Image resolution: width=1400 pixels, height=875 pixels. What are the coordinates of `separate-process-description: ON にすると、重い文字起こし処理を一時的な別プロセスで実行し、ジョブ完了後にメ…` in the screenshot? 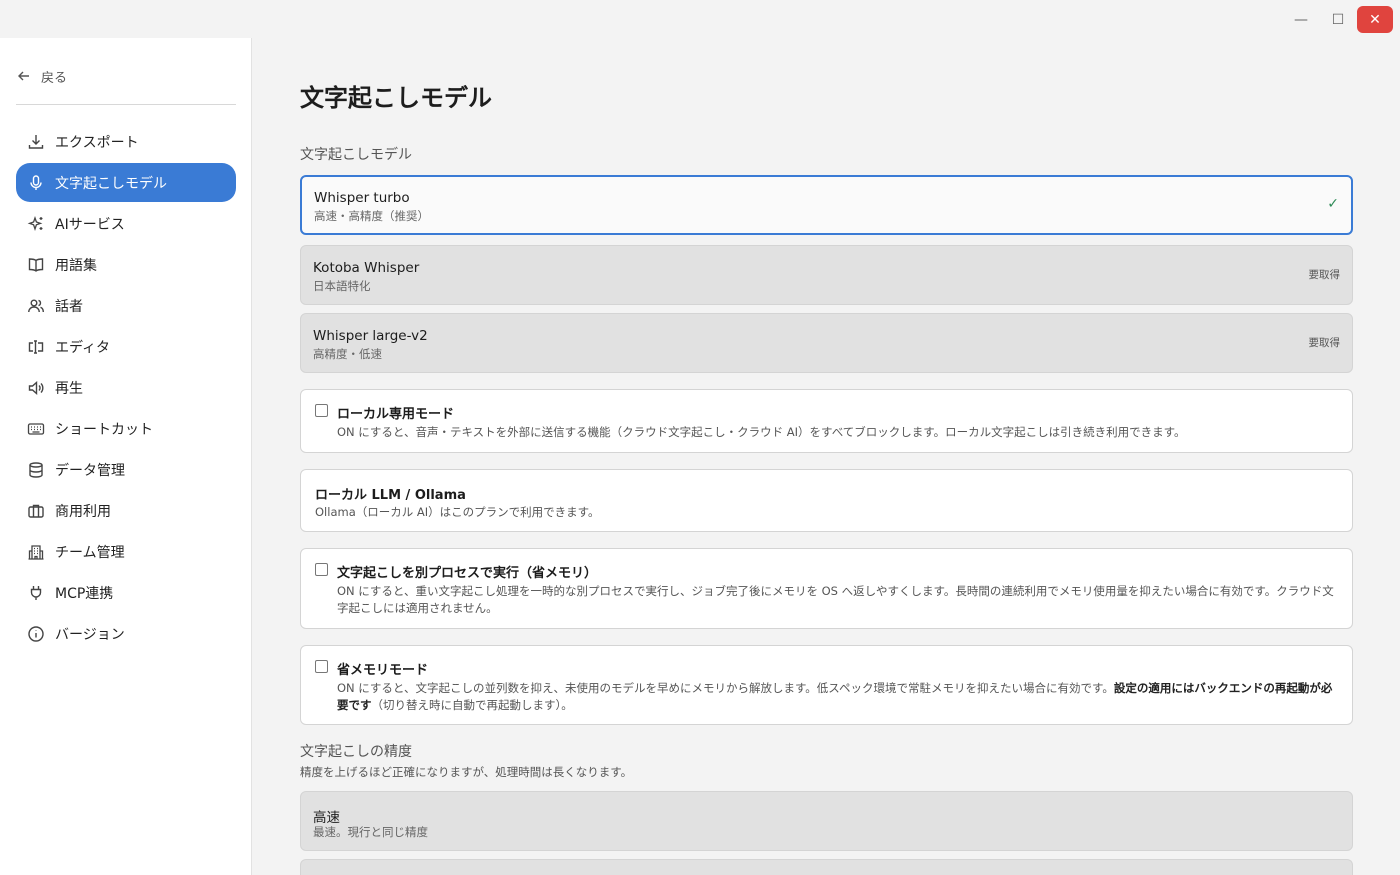 It's located at (835, 599).